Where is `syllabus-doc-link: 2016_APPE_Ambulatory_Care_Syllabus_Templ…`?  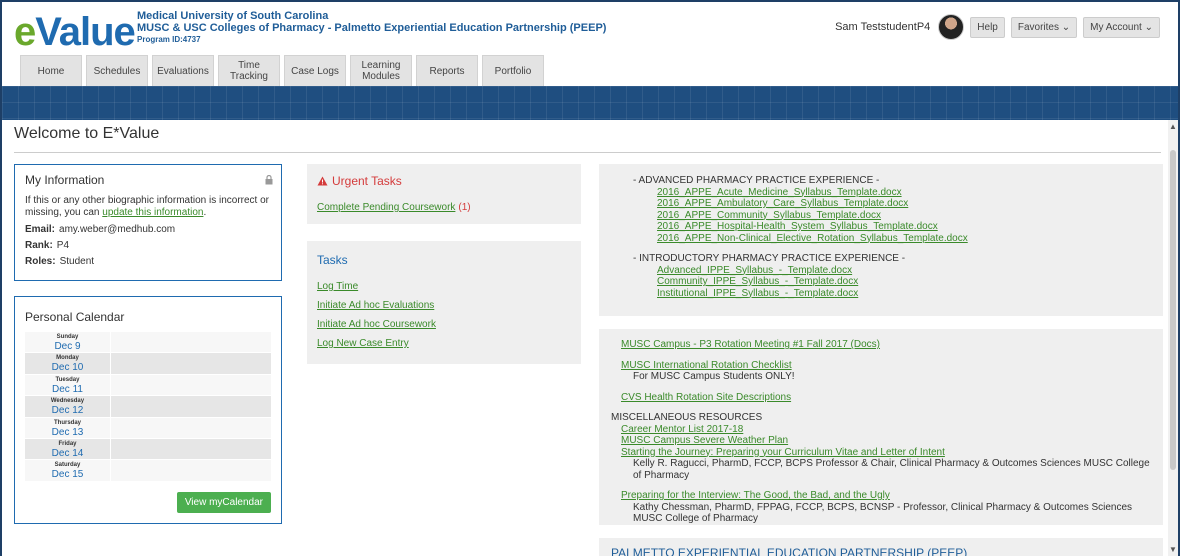 syllabus-doc-link: 2016_APPE_Ambulatory_Care_Syllabus_Templ… is located at coordinates (900, 204).